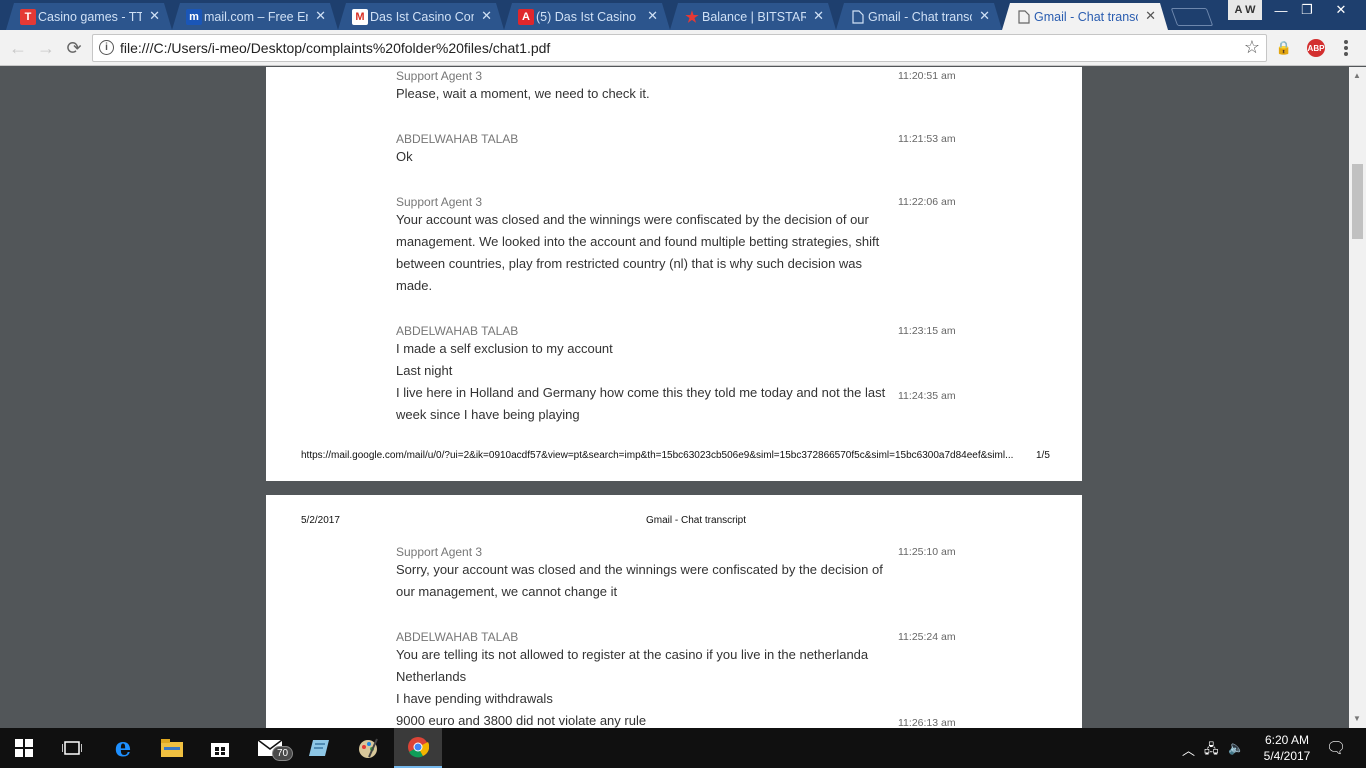  Describe the element at coordinates (424, 370) in the screenshot. I see `message-line: Last night` at that location.